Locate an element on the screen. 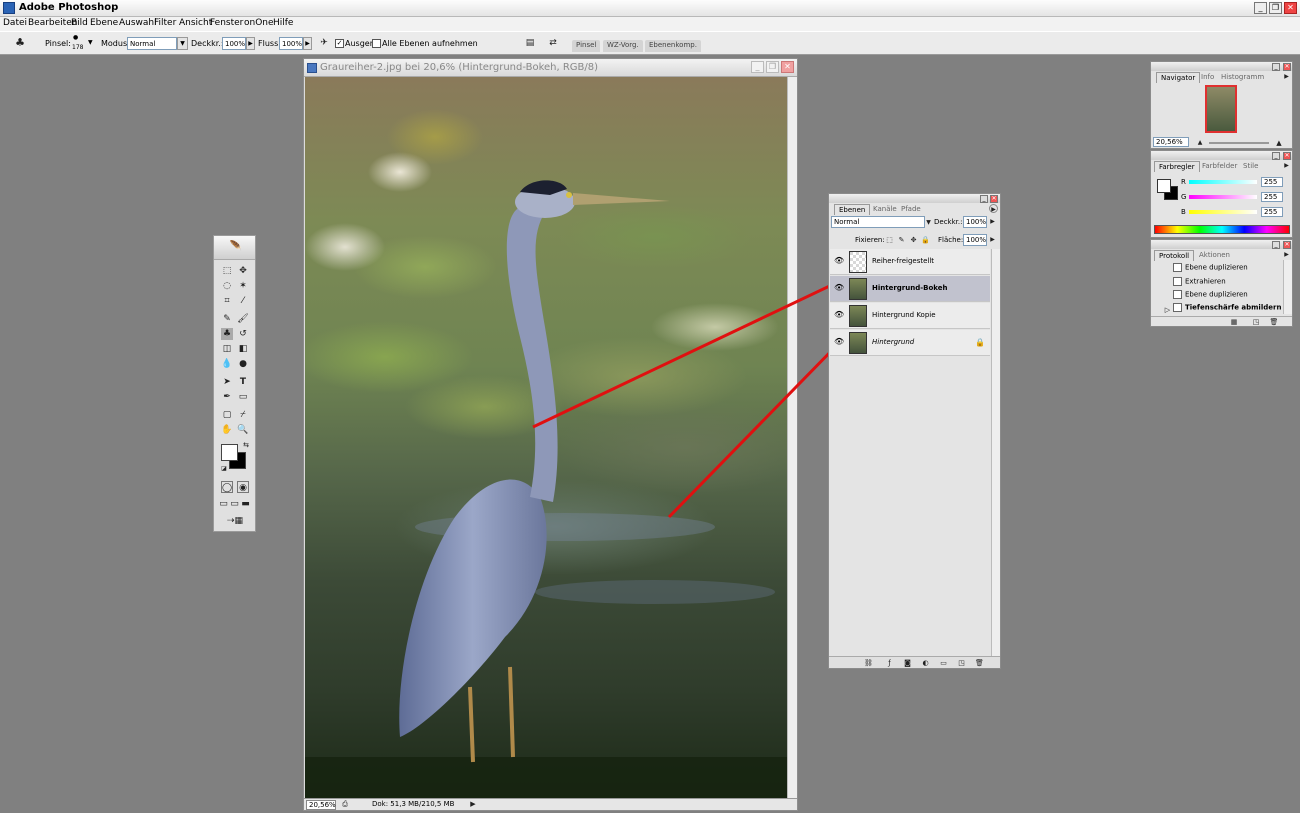 This screenshot has height=813, width=1300. layers-scrollbar is located at coordinates (995, 452).